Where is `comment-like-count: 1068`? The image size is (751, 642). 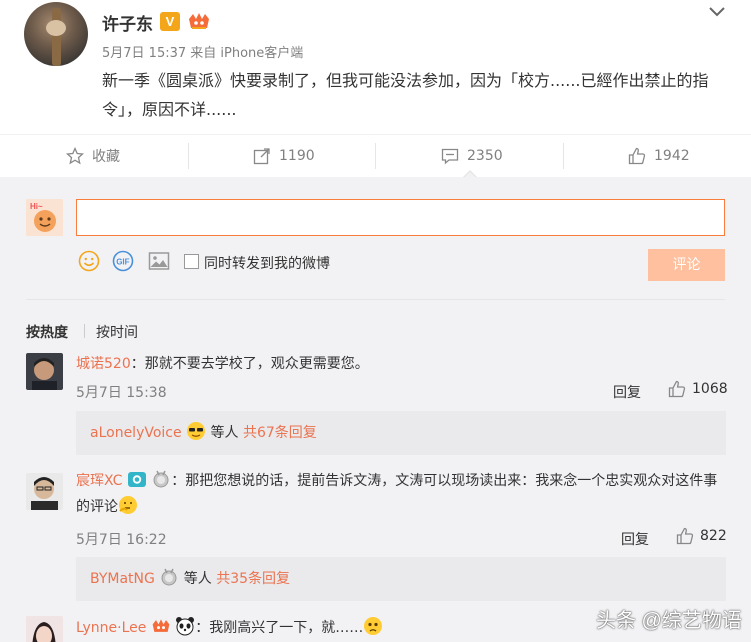 comment-like-count: 1068 is located at coordinates (710, 389).